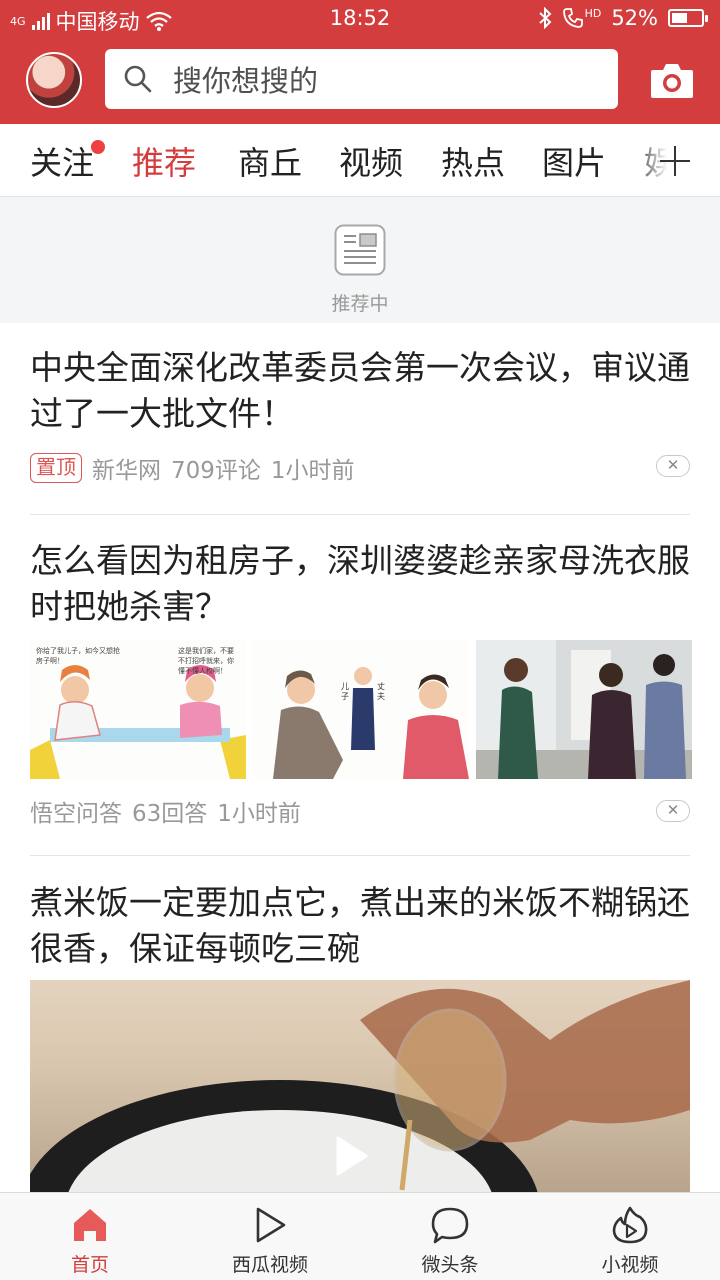 This screenshot has height=1280, width=720. I want to click on nav-label: 首页, so click(89, 1265).